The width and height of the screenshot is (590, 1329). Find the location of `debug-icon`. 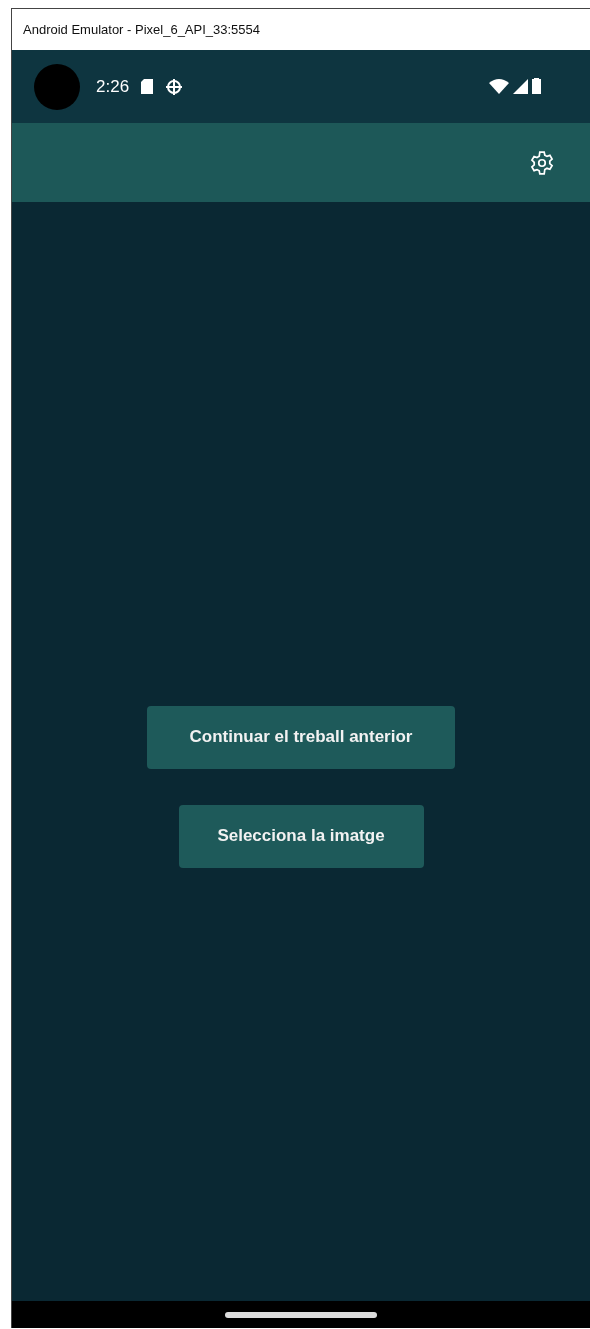

debug-icon is located at coordinates (174, 86).